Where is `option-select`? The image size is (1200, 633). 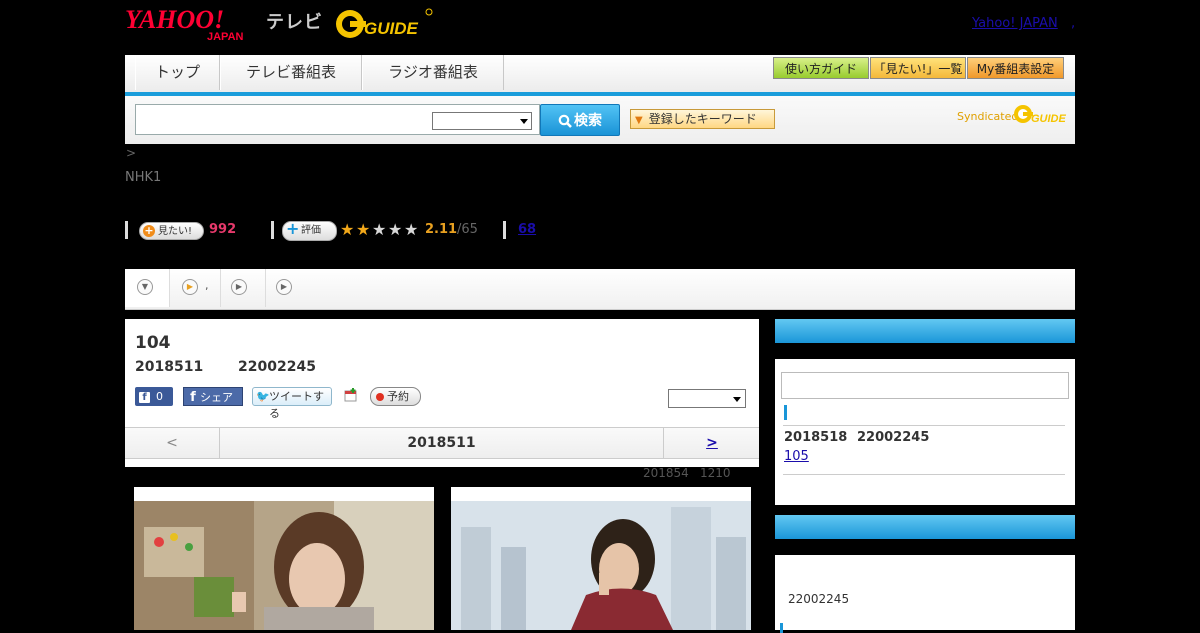 option-select is located at coordinates (707, 398).